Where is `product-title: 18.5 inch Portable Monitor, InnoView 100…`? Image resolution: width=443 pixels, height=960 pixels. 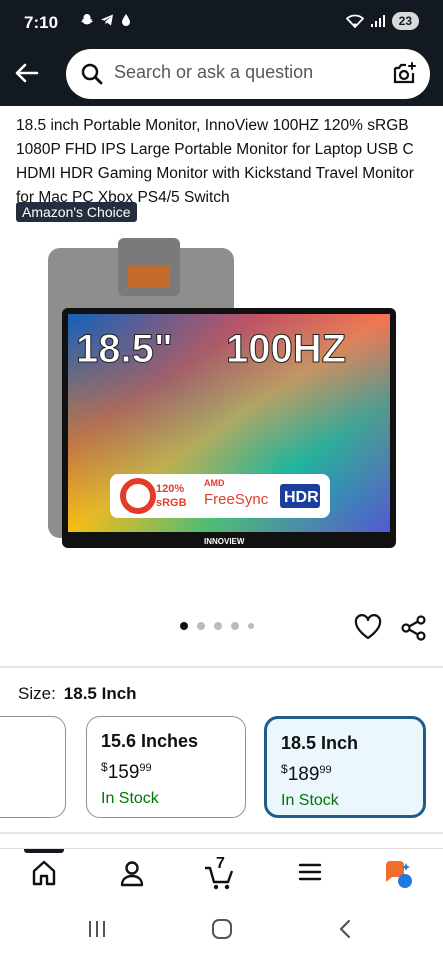 product-title: 18.5 inch Portable Monitor, InnoView 100… is located at coordinates (223, 162).